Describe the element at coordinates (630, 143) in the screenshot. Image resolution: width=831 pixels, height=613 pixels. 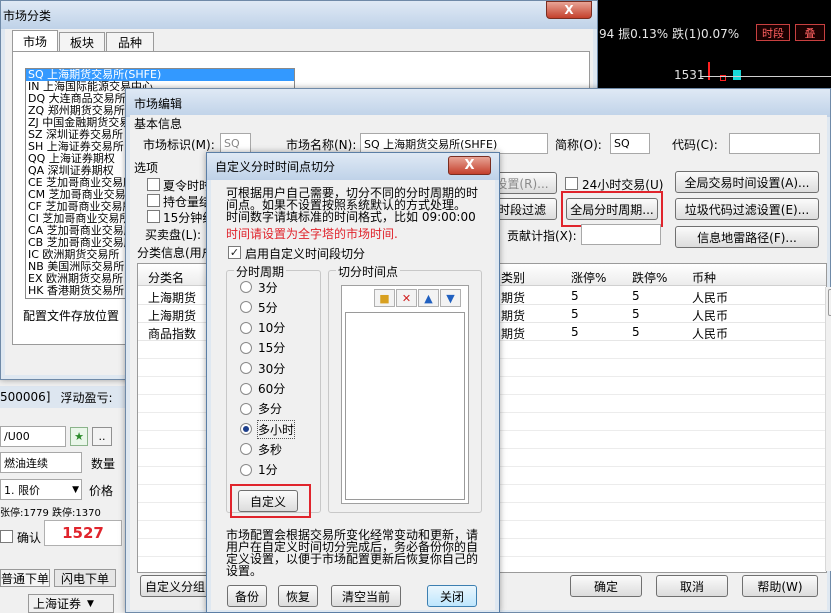
I see `short-name-field: SQ` at that location.